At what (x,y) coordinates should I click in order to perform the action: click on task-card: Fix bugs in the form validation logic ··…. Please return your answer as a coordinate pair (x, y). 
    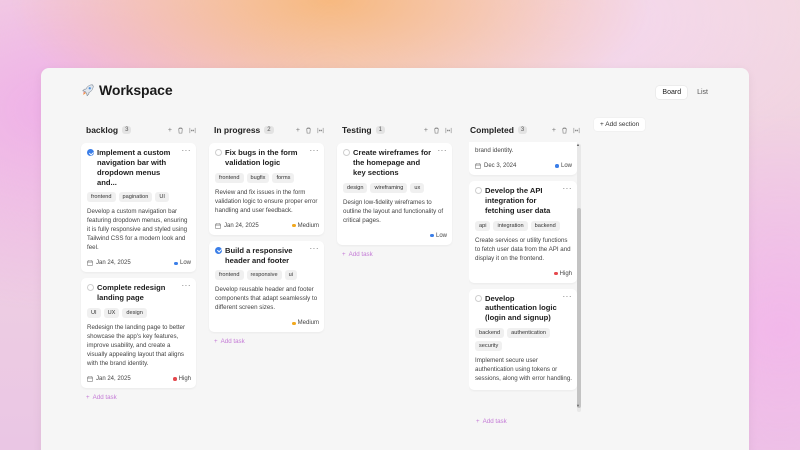
    Looking at the image, I should click on (266, 189).